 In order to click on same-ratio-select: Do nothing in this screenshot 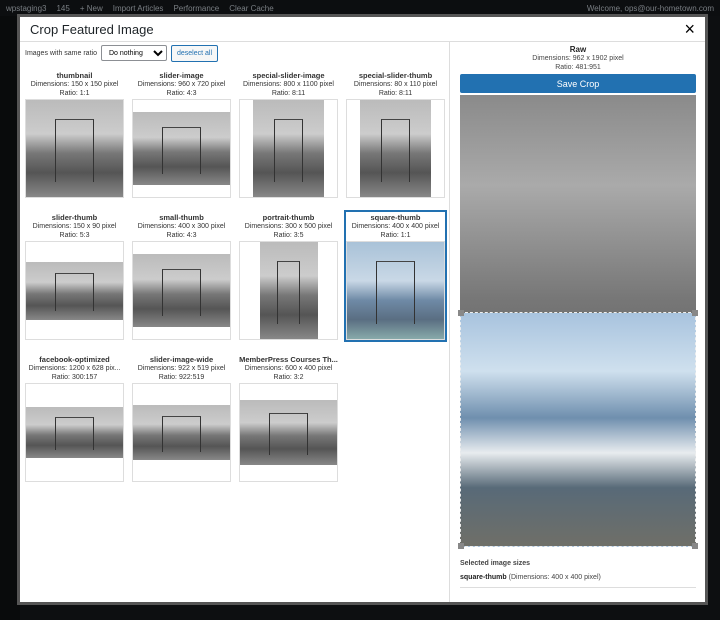, I will do `click(133, 53)`.